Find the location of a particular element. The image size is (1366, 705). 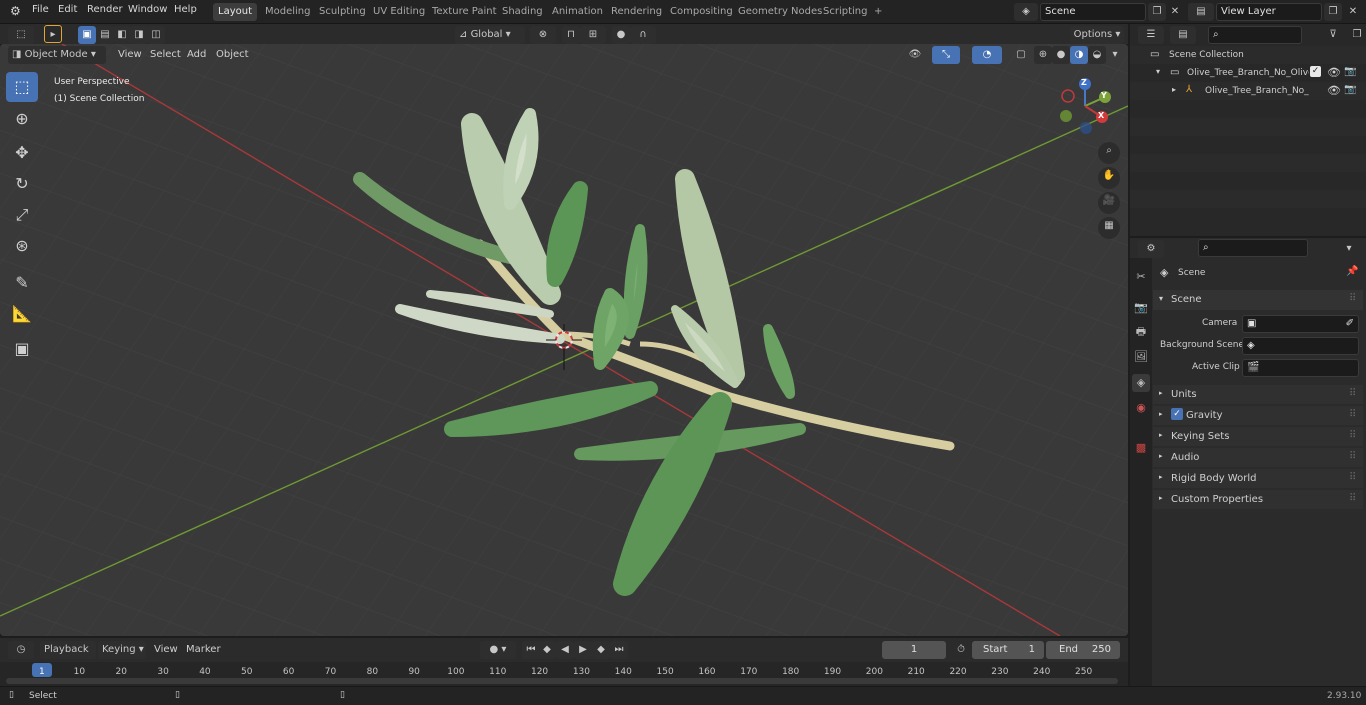

tab-rendering: Rendering is located at coordinates (636, 12).